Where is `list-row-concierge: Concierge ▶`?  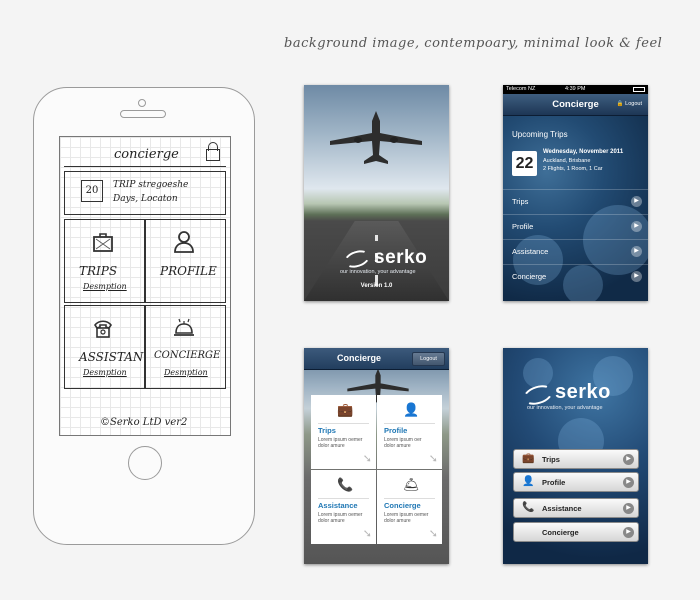 list-row-concierge: Concierge ▶ is located at coordinates (575, 276).